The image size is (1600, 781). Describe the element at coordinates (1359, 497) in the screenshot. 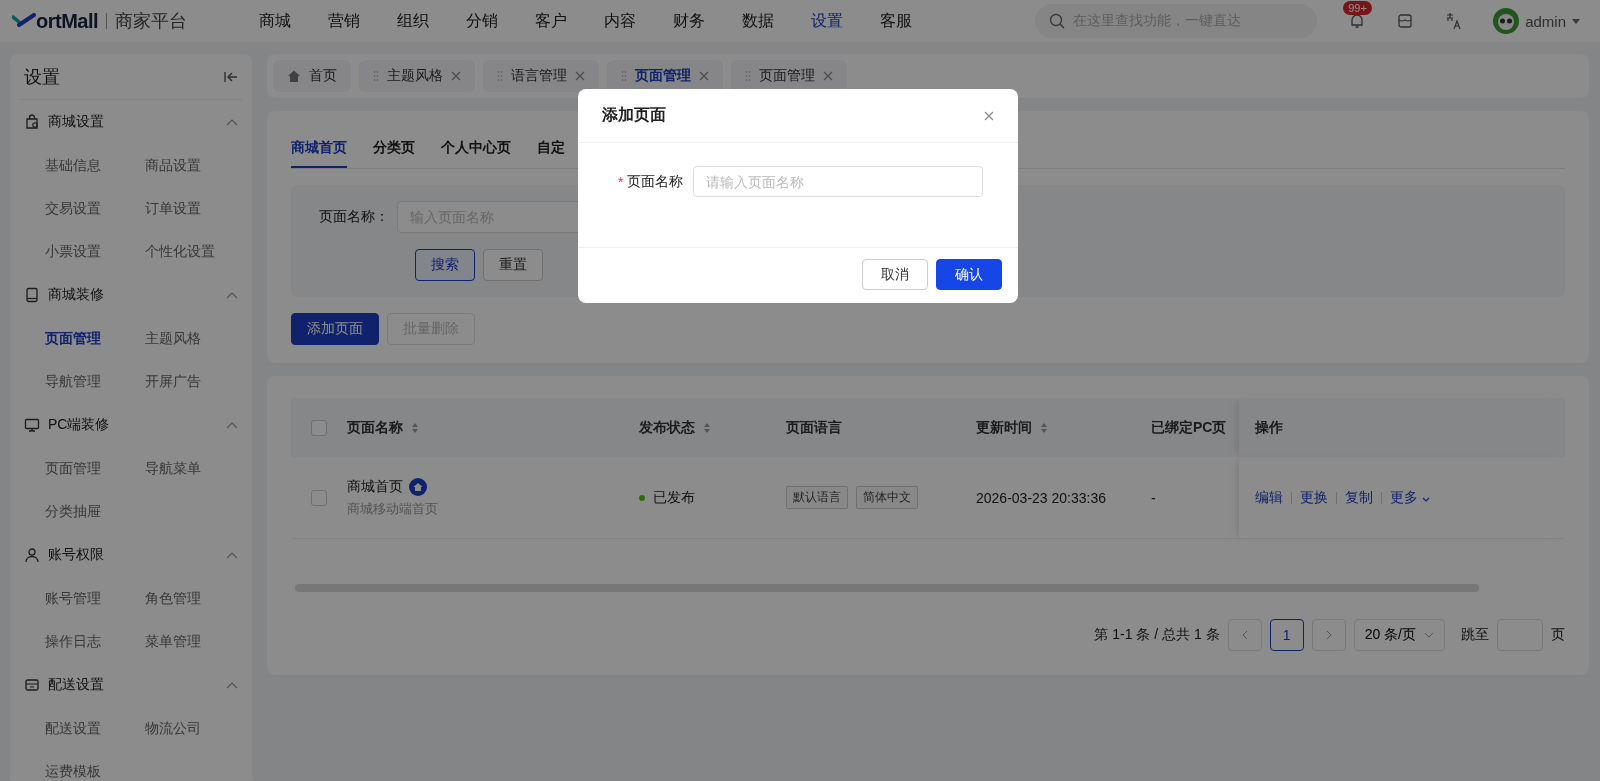

I see `action-link: 复制` at that location.